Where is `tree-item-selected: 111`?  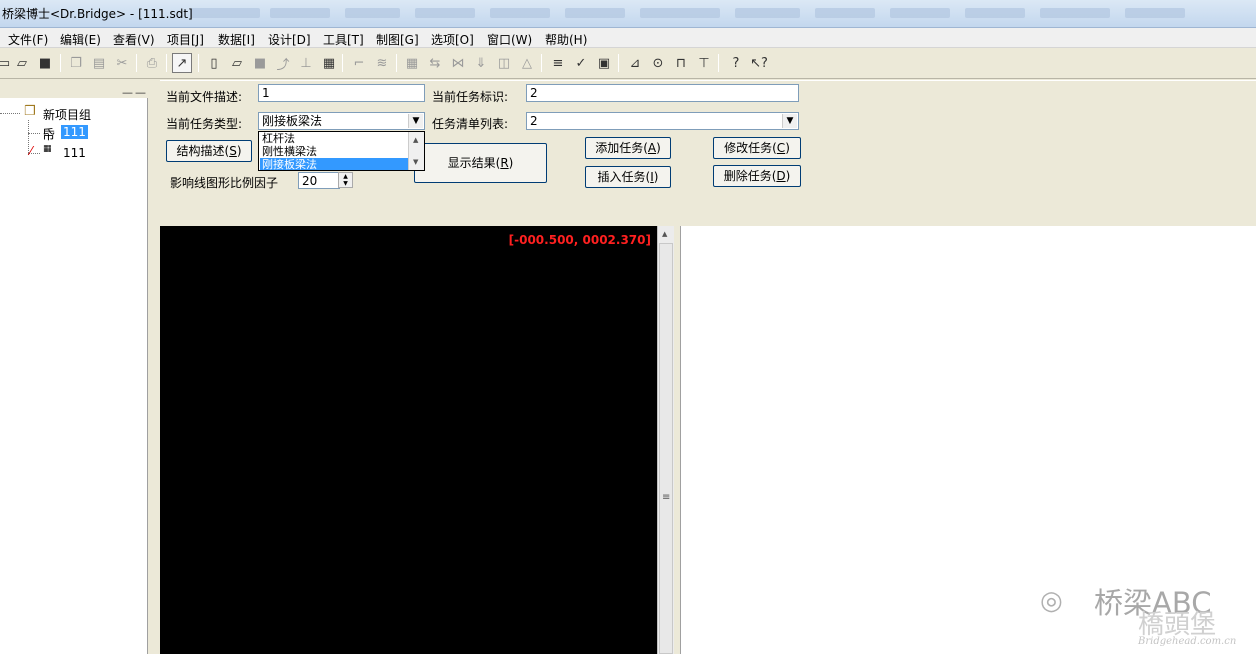 tree-item-selected: 111 is located at coordinates (74, 132).